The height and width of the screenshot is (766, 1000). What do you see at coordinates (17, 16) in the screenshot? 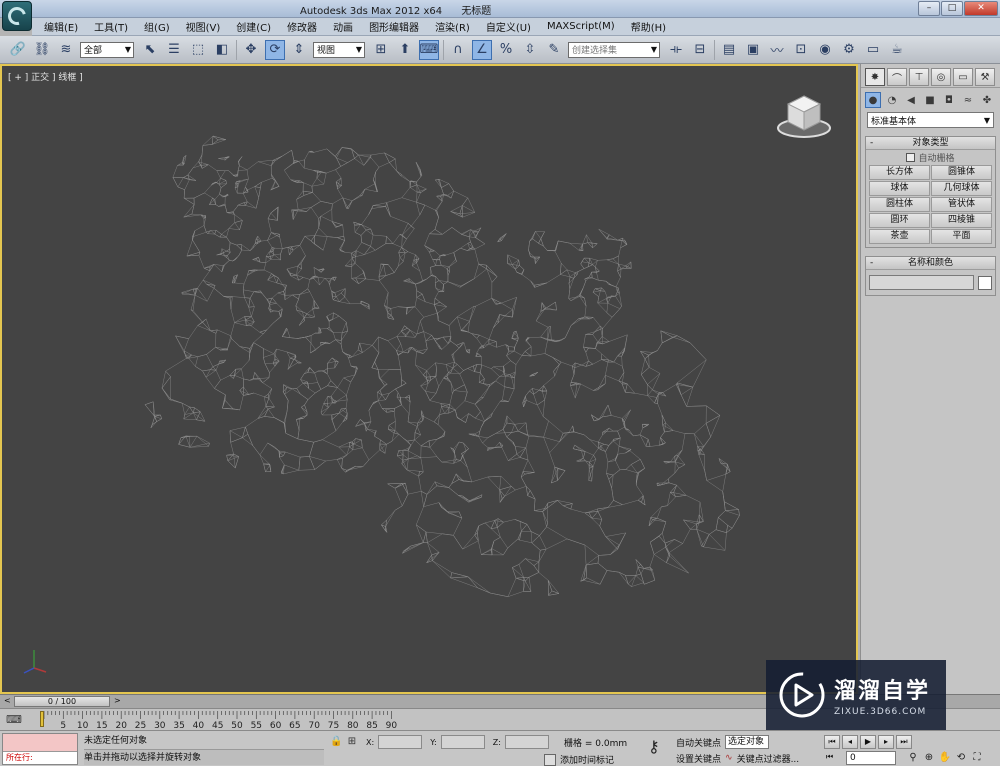
I see `application-button` at bounding box center [17, 16].